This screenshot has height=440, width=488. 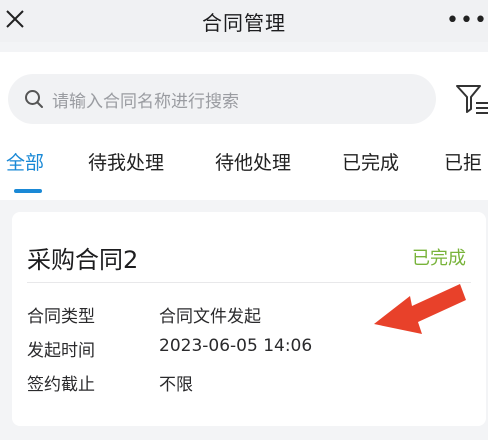 I want to click on search-icon, so click(x=34, y=99).